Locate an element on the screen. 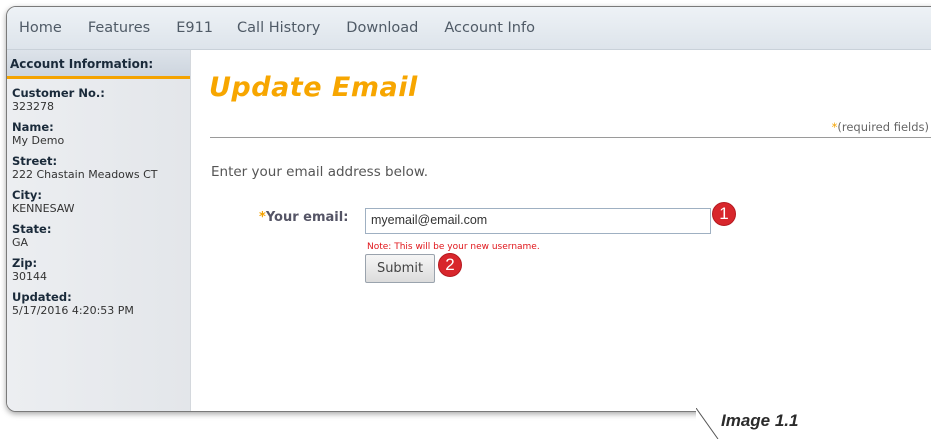 The width and height of the screenshot is (931, 439). city-value: KENNESAW is located at coordinates (43, 208).